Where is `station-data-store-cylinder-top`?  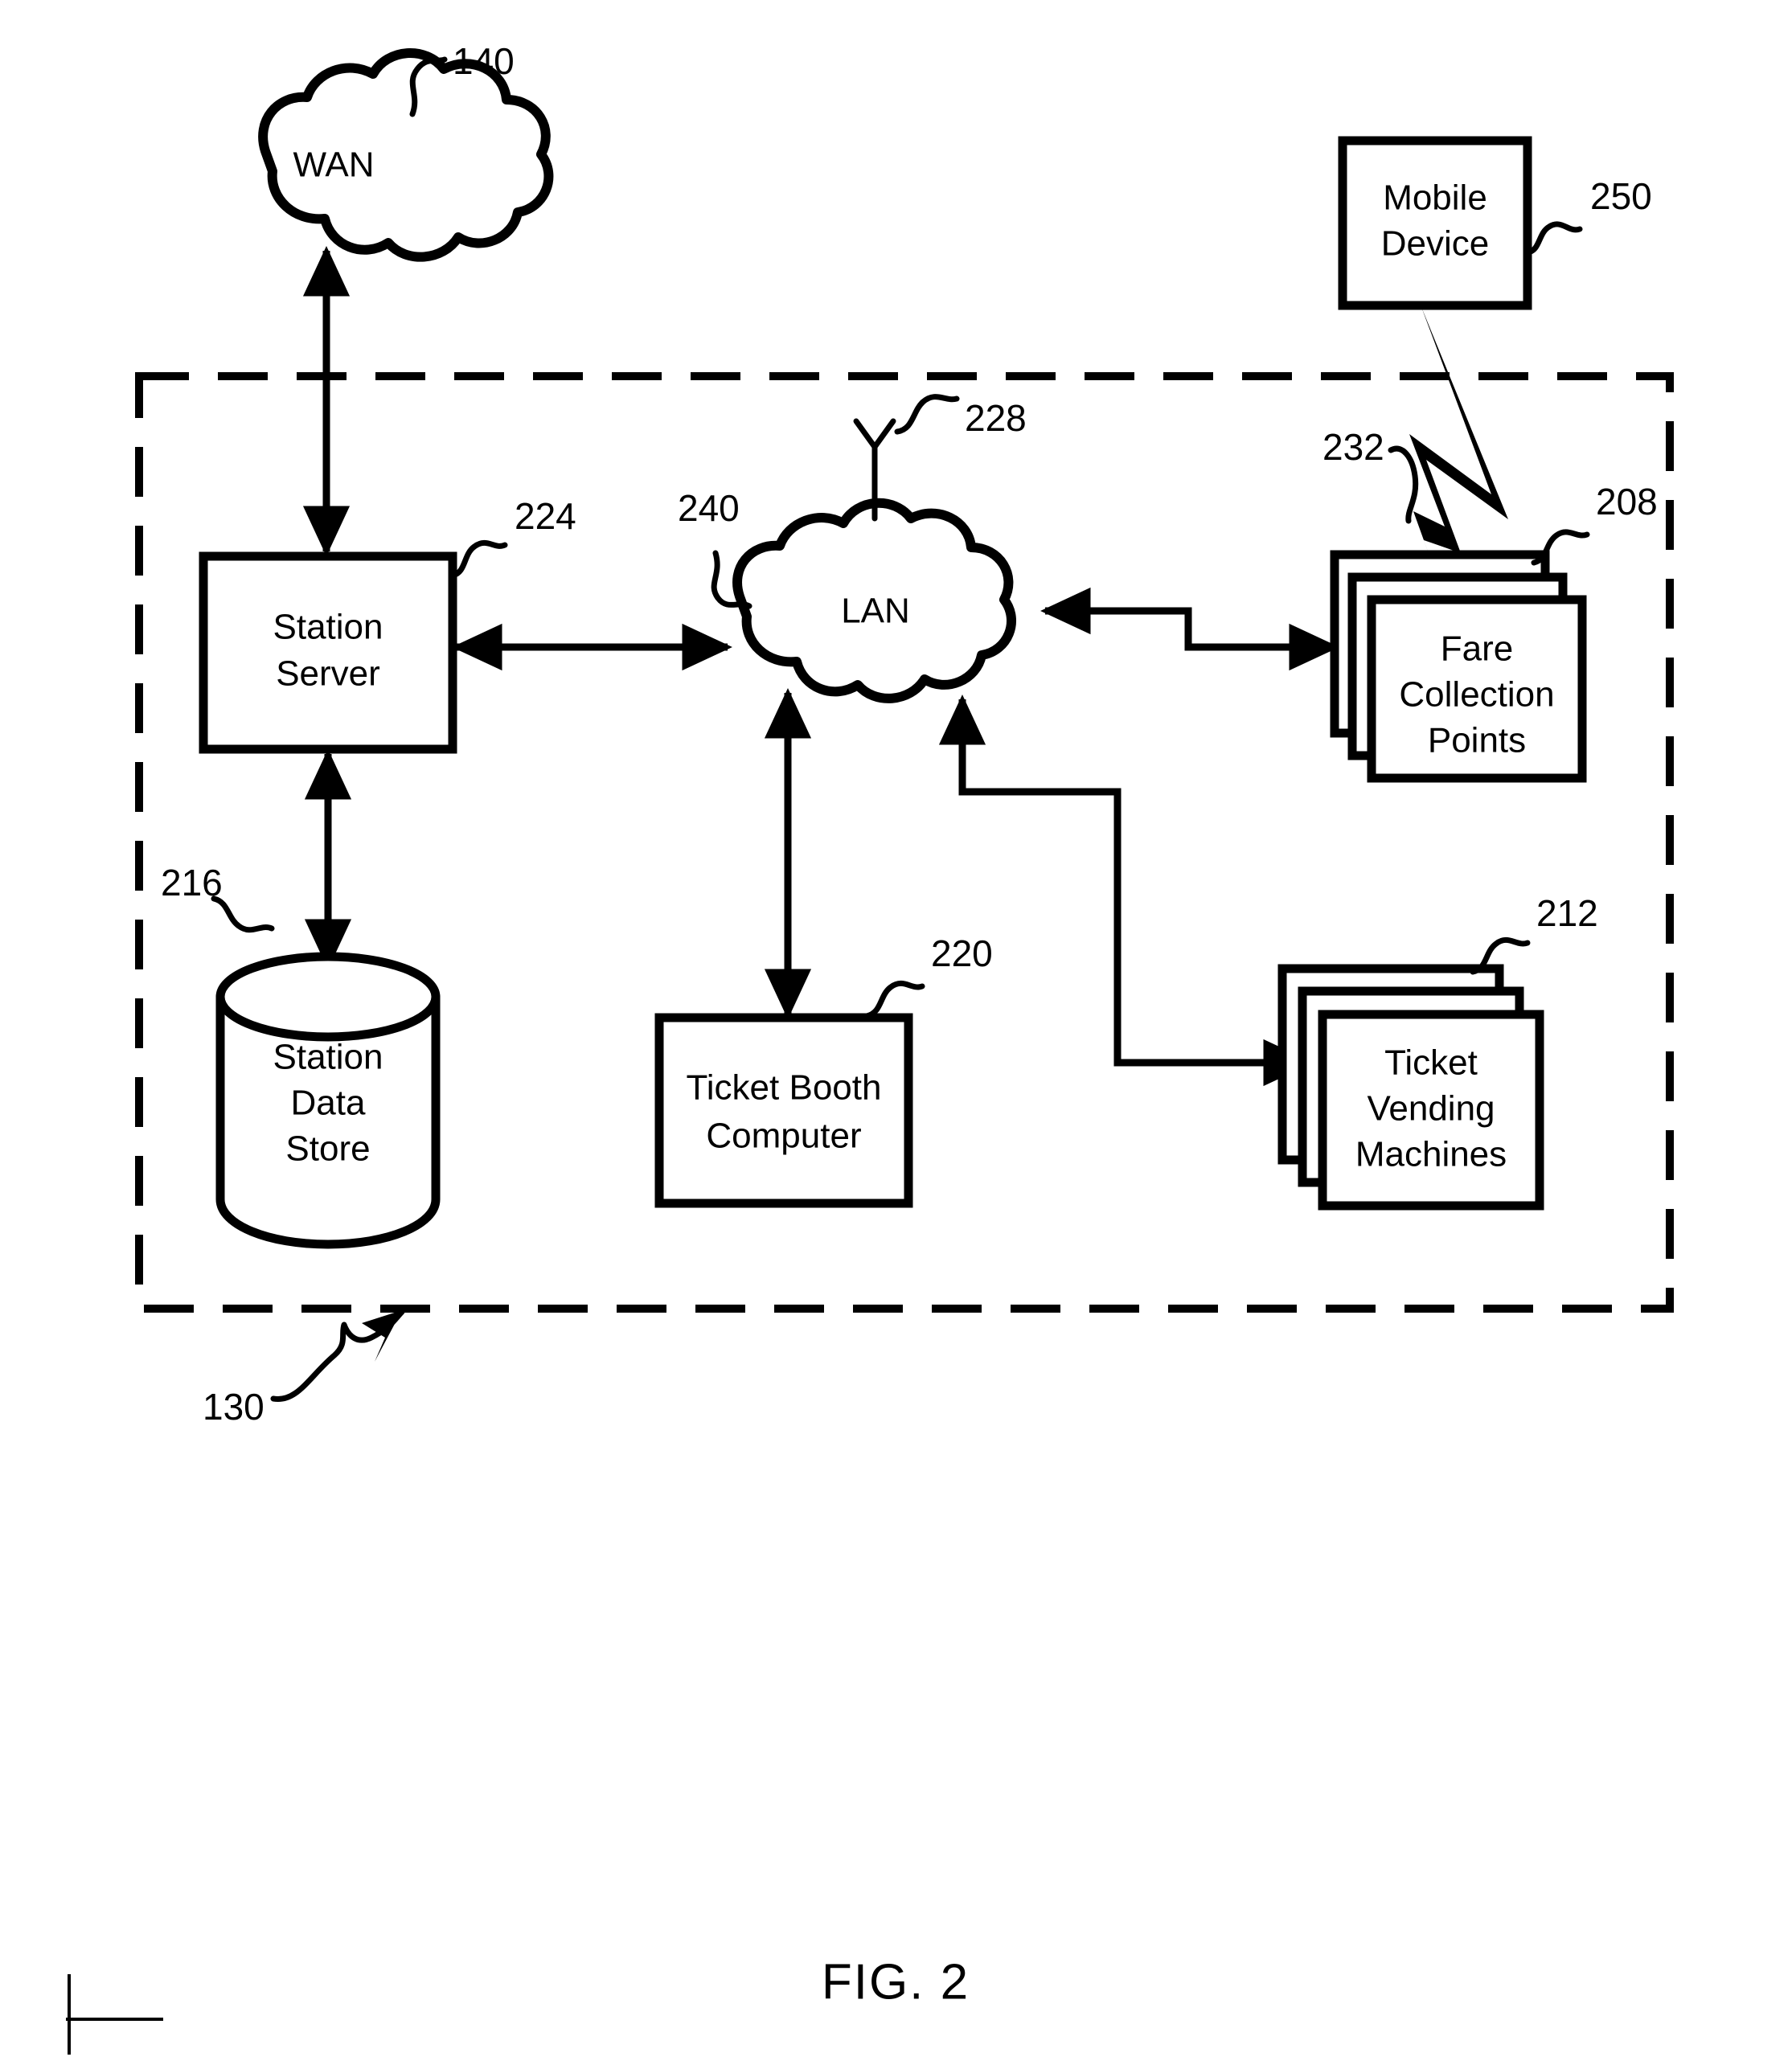
station-data-store-cylinder-top is located at coordinates (328, 997).